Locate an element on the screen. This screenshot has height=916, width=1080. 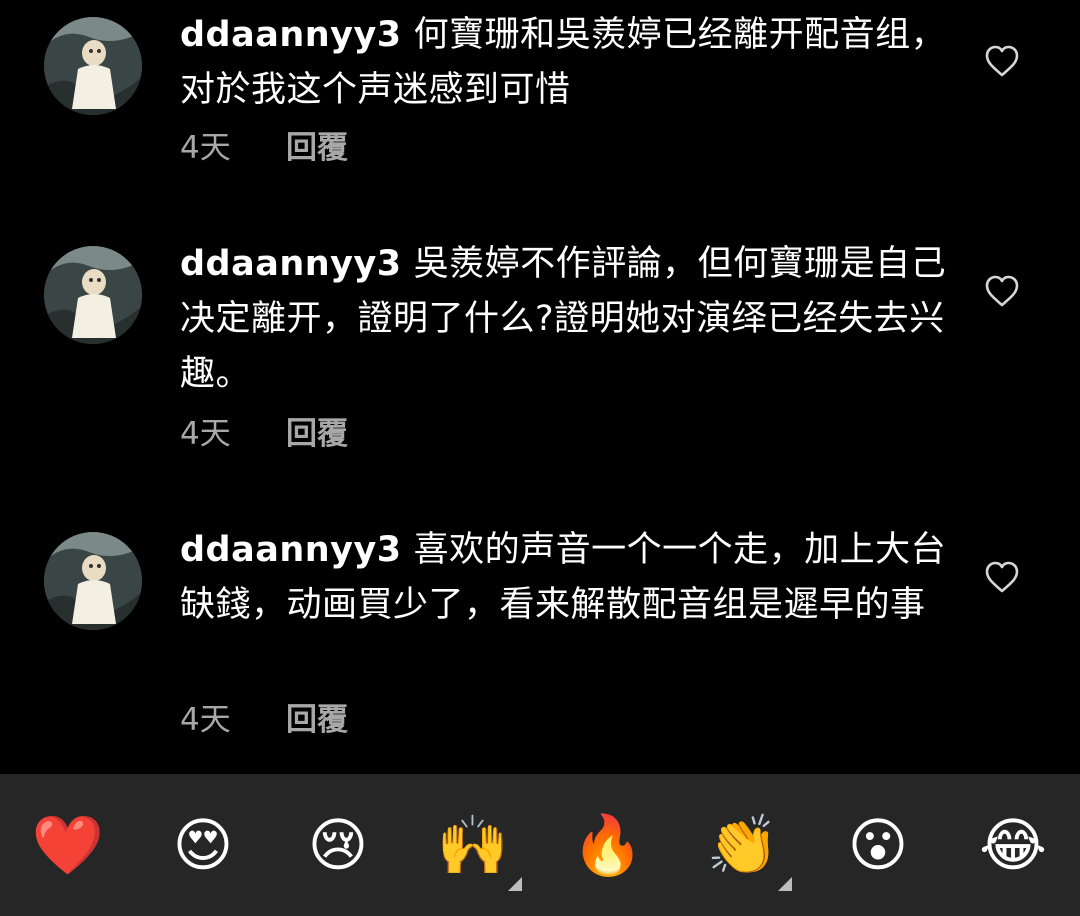
clapping-hands-emoji-button: 👏 is located at coordinates (743, 845).